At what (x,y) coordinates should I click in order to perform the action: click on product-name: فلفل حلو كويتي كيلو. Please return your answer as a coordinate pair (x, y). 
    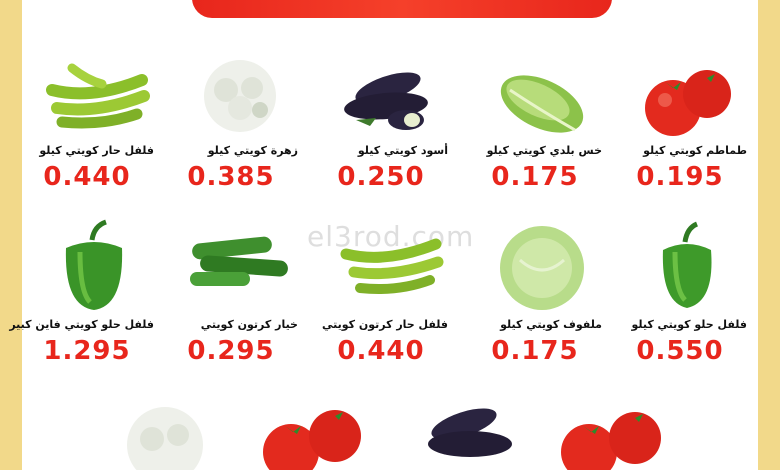
    Looking at the image, I should click on (689, 324).